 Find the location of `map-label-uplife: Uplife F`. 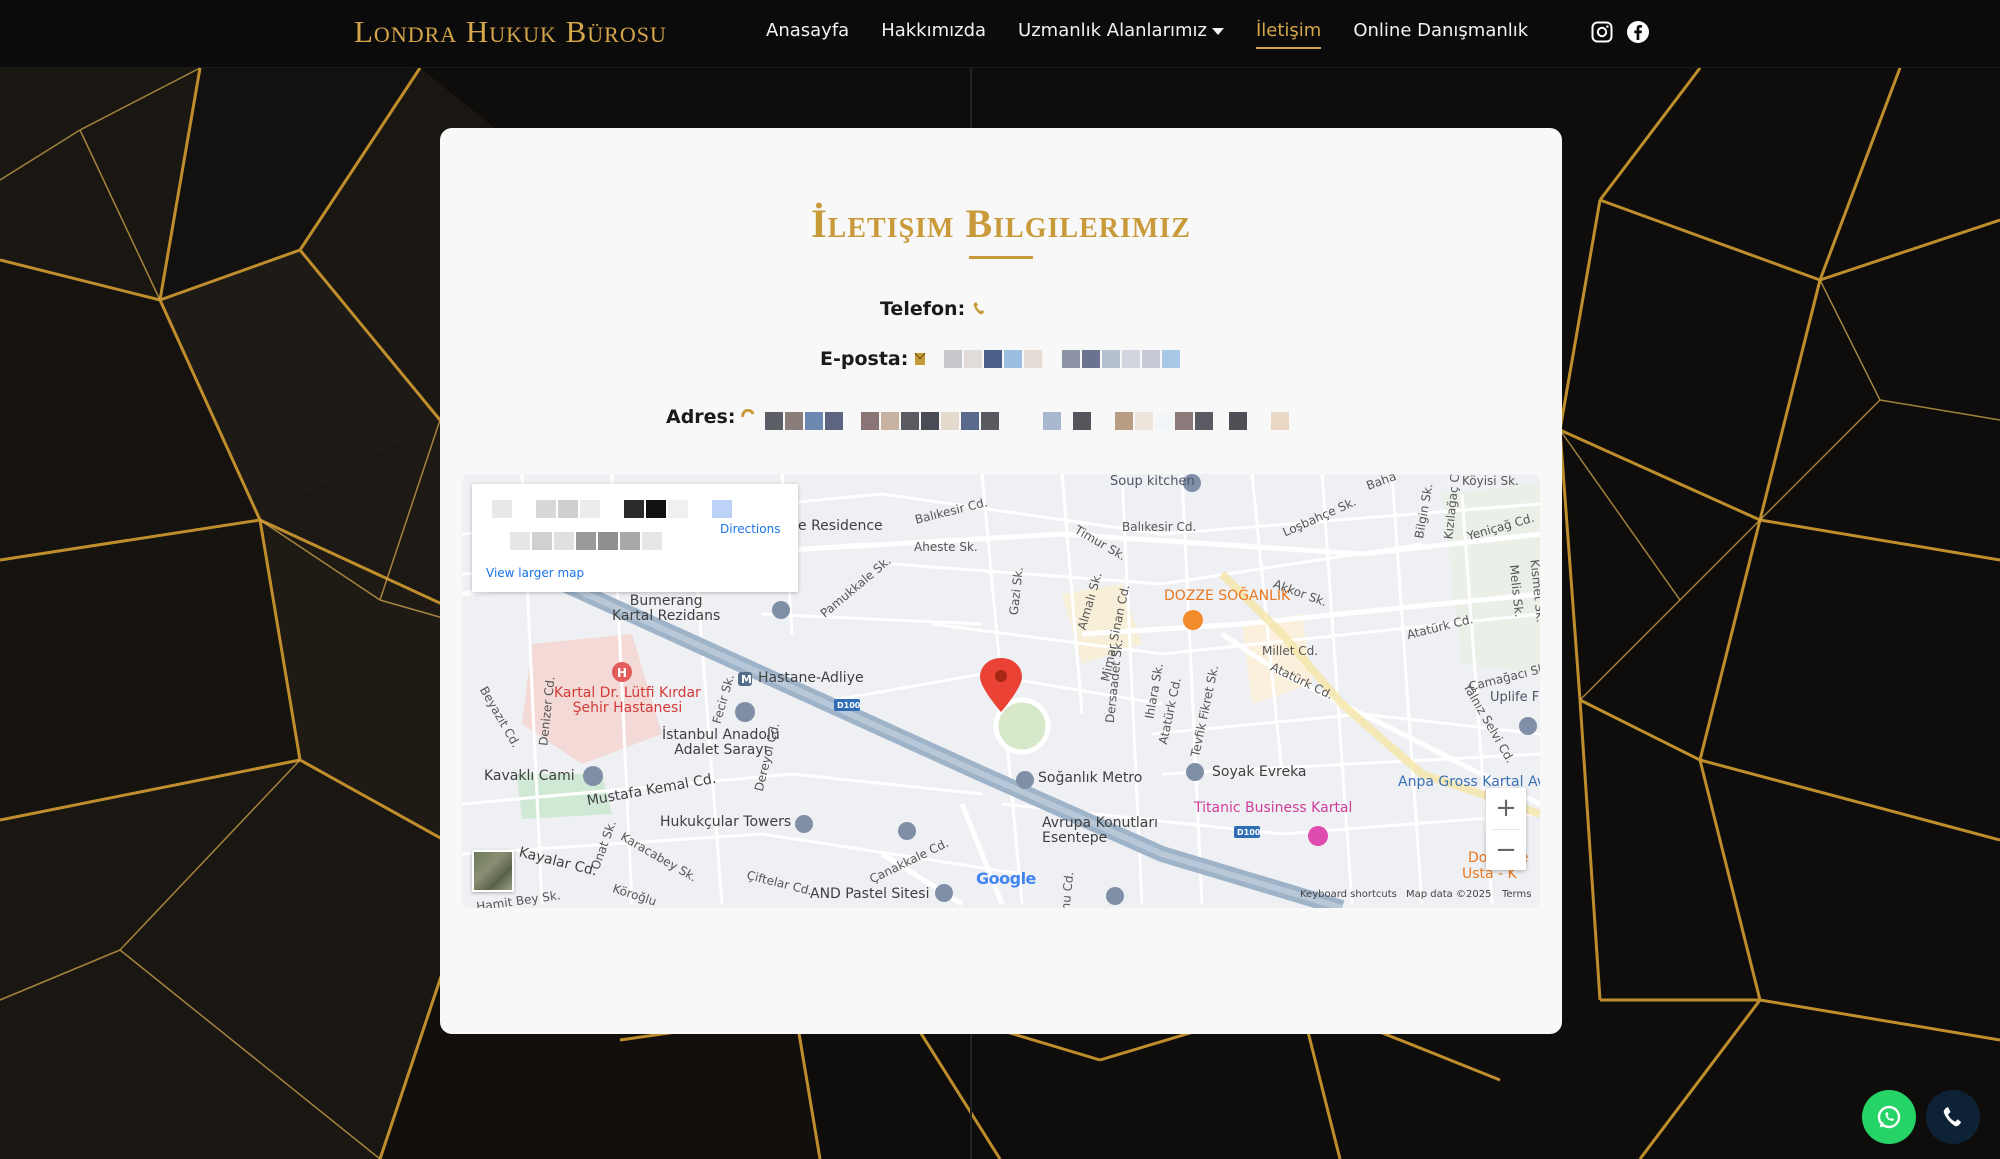

map-label-uplife: Uplife F is located at coordinates (1515, 697).